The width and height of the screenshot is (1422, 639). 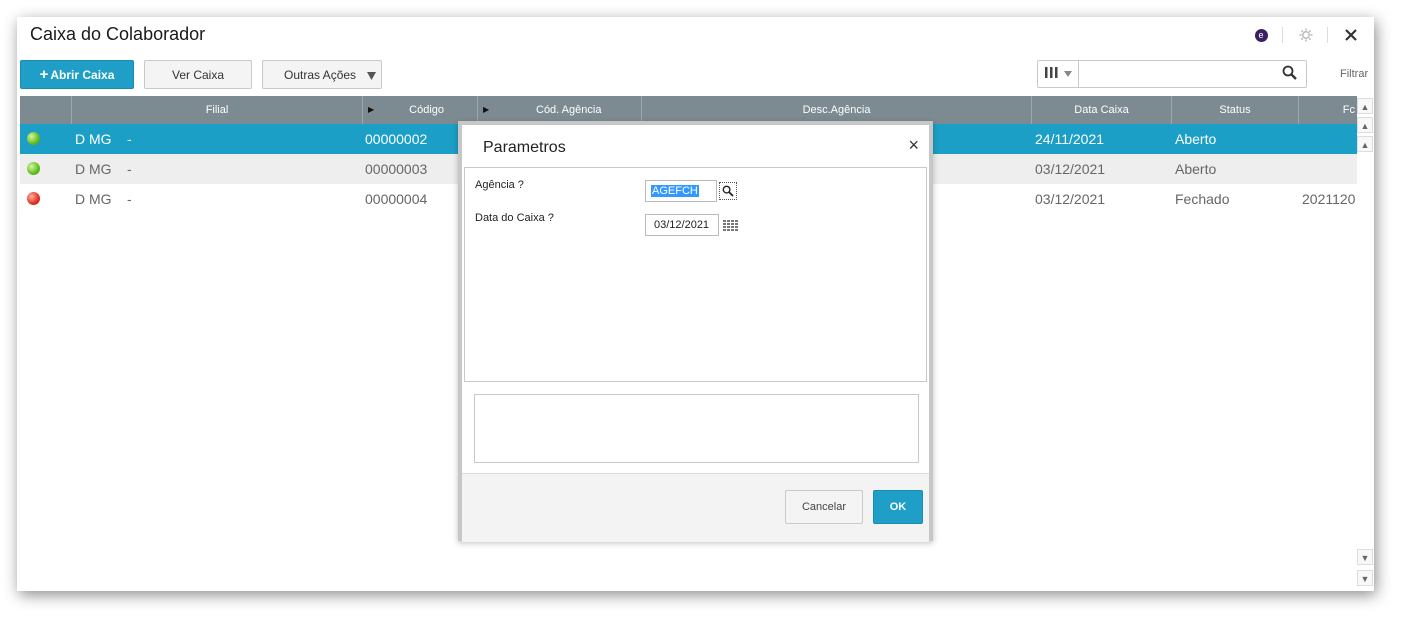 What do you see at coordinates (1202, 199) in the screenshot?
I see `cell-status: Fechado` at bounding box center [1202, 199].